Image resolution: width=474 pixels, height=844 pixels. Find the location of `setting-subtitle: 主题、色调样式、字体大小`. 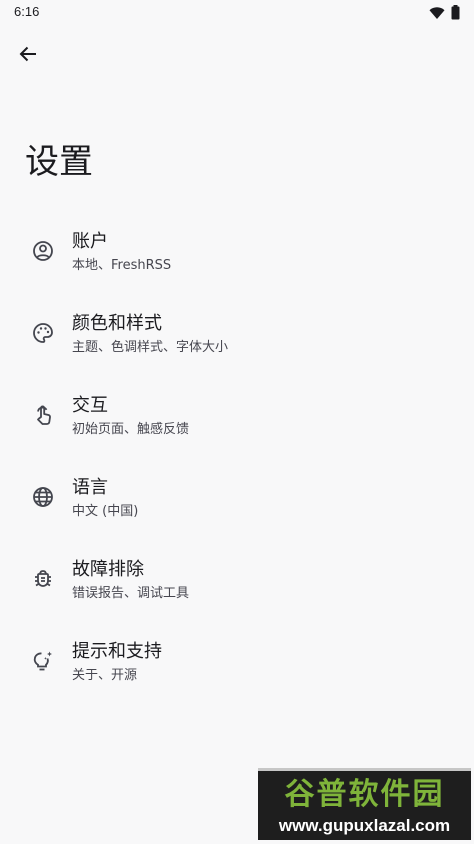

setting-subtitle: 主题、色调样式、字体大小 is located at coordinates (150, 347).